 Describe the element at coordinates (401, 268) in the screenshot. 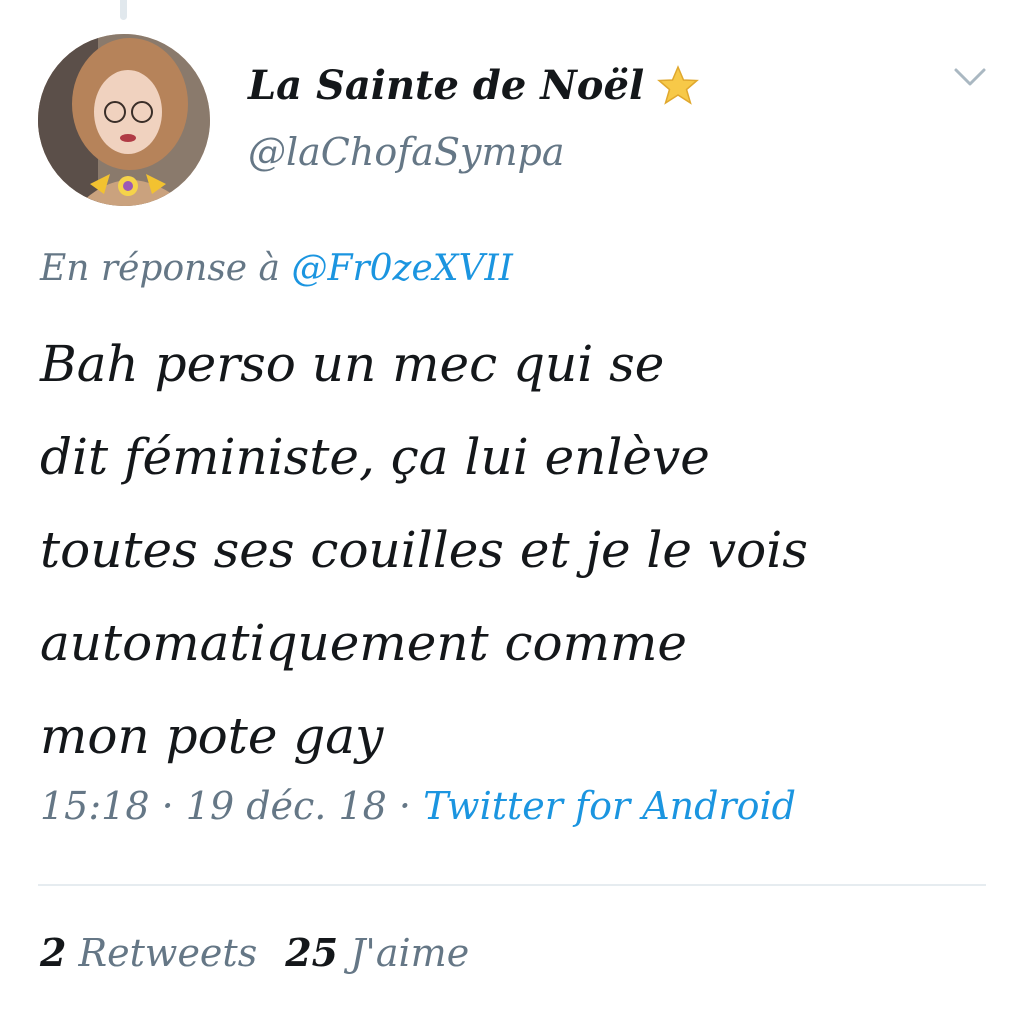

I see `reply-mention-link: @Fr0zeXVII` at that location.